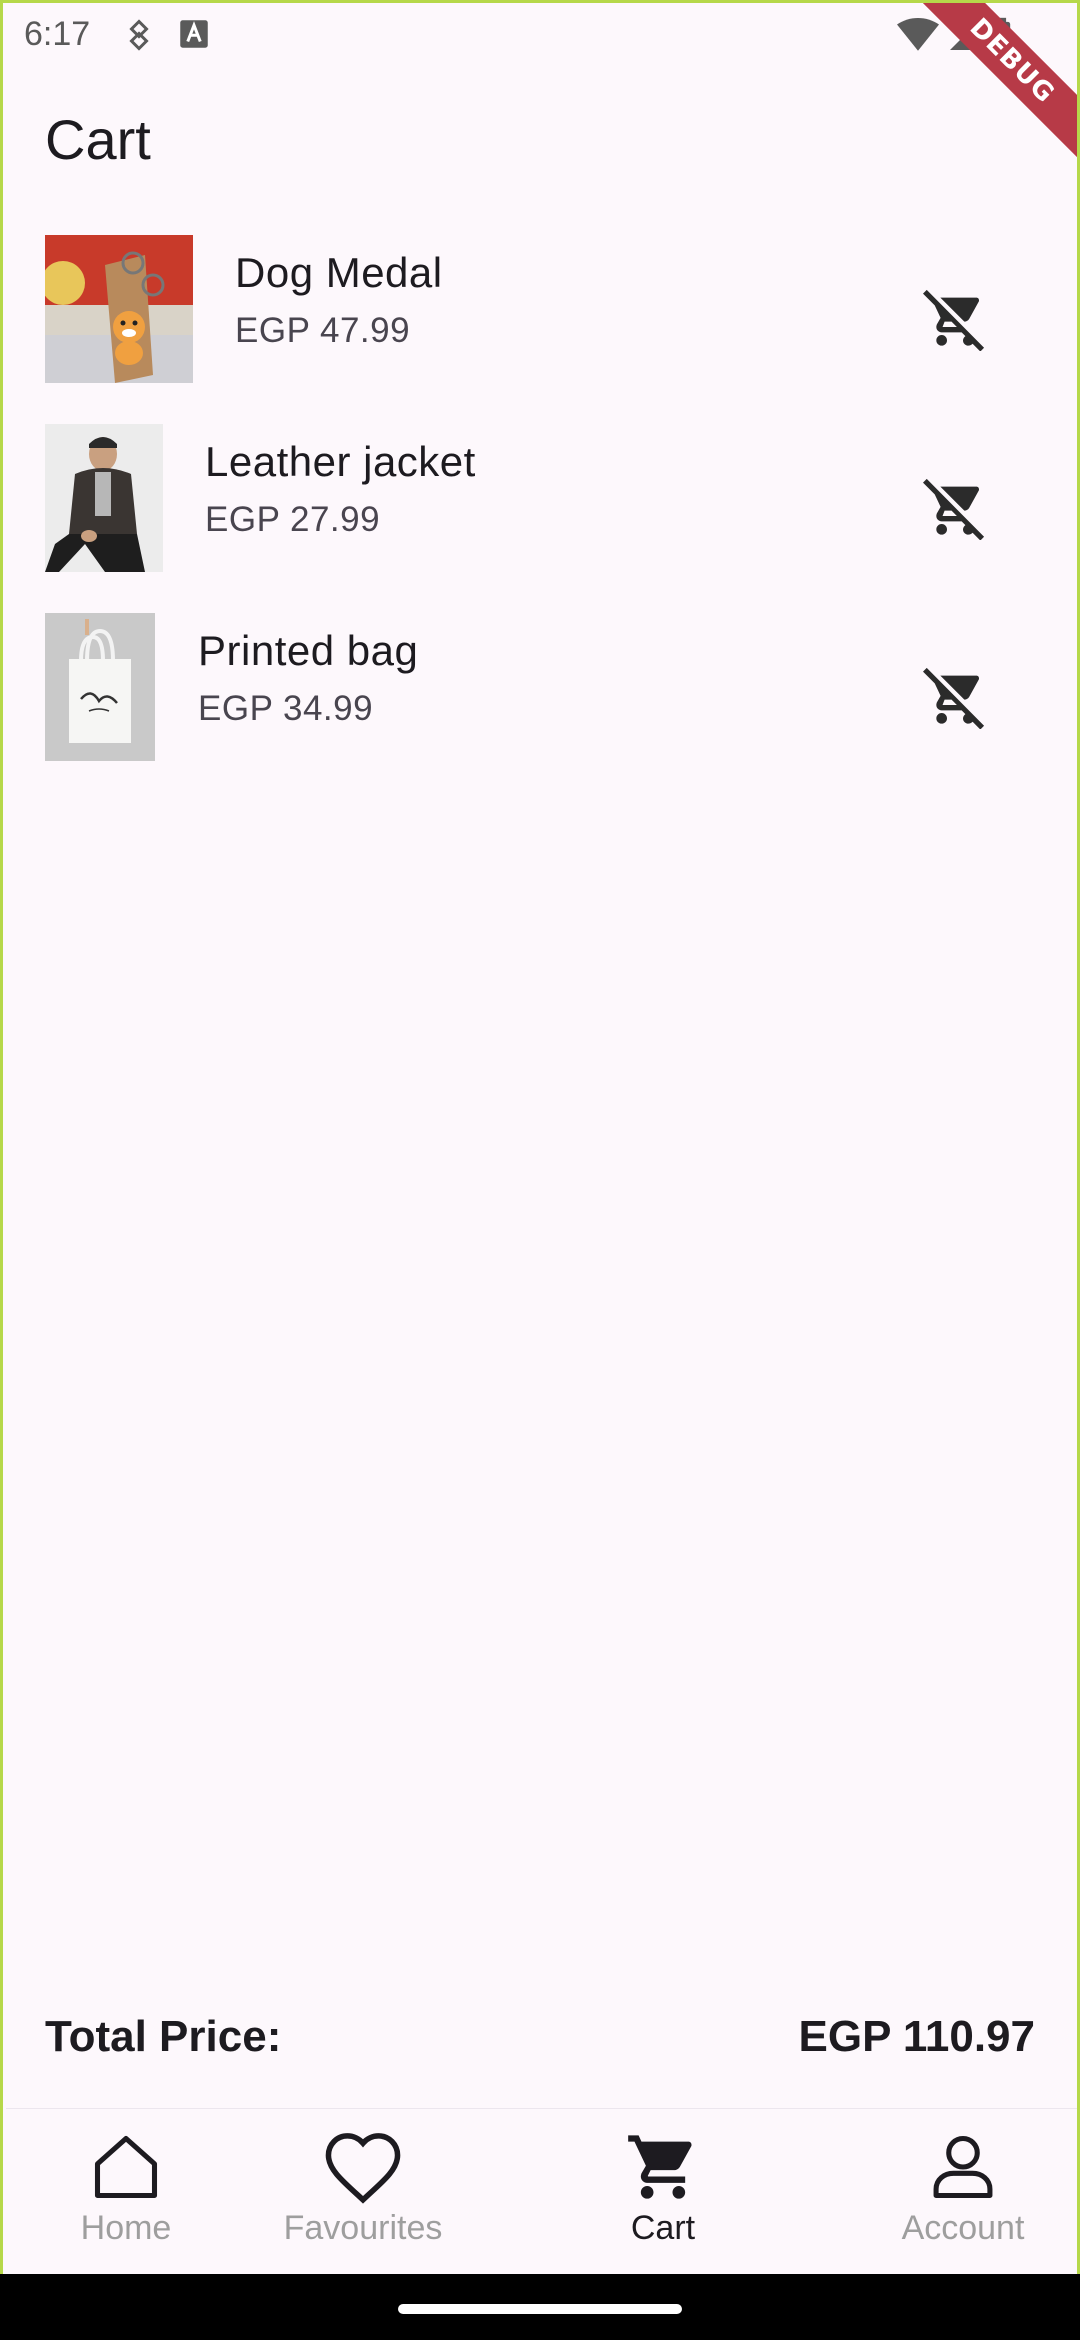  What do you see at coordinates (163, 2036) in the screenshot?
I see `total-price-label: Total Price:` at bounding box center [163, 2036].